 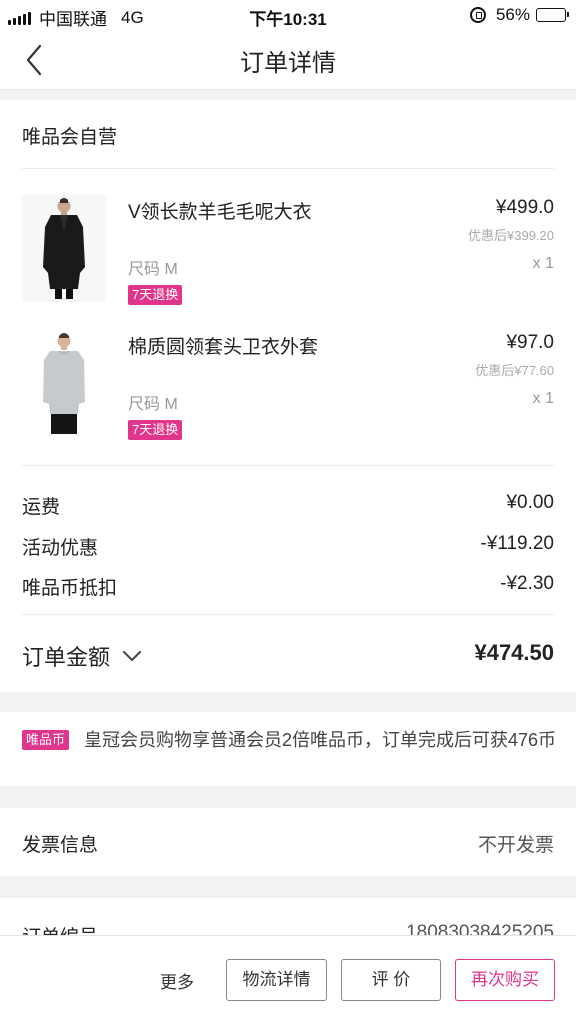 What do you see at coordinates (60, 845) in the screenshot?
I see `invoice-label: 发票信息` at bounding box center [60, 845].